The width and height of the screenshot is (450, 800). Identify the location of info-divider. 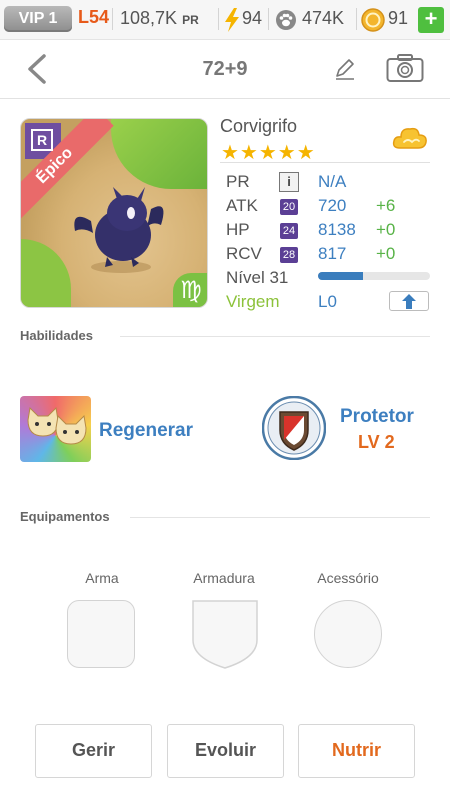
(325, 162).